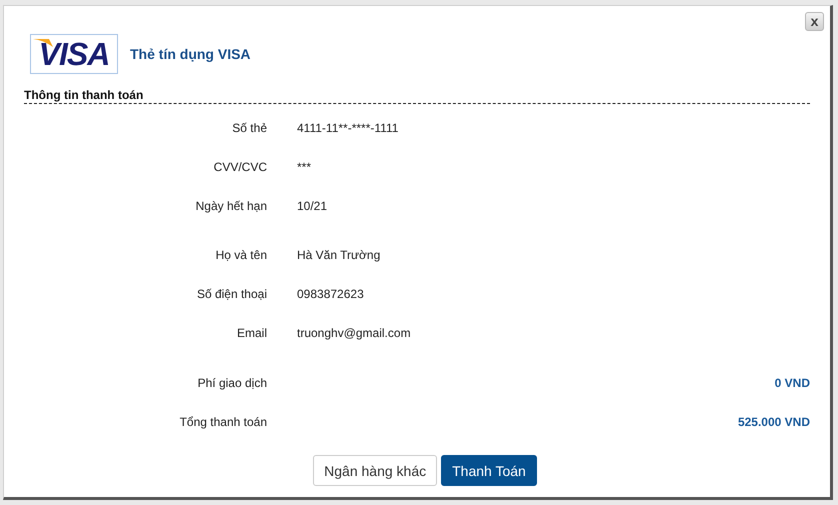 This screenshot has width=838, height=505. What do you see at coordinates (222, 421) in the screenshot?
I see `total-label: Tổng thanh toán` at bounding box center [222, 421].